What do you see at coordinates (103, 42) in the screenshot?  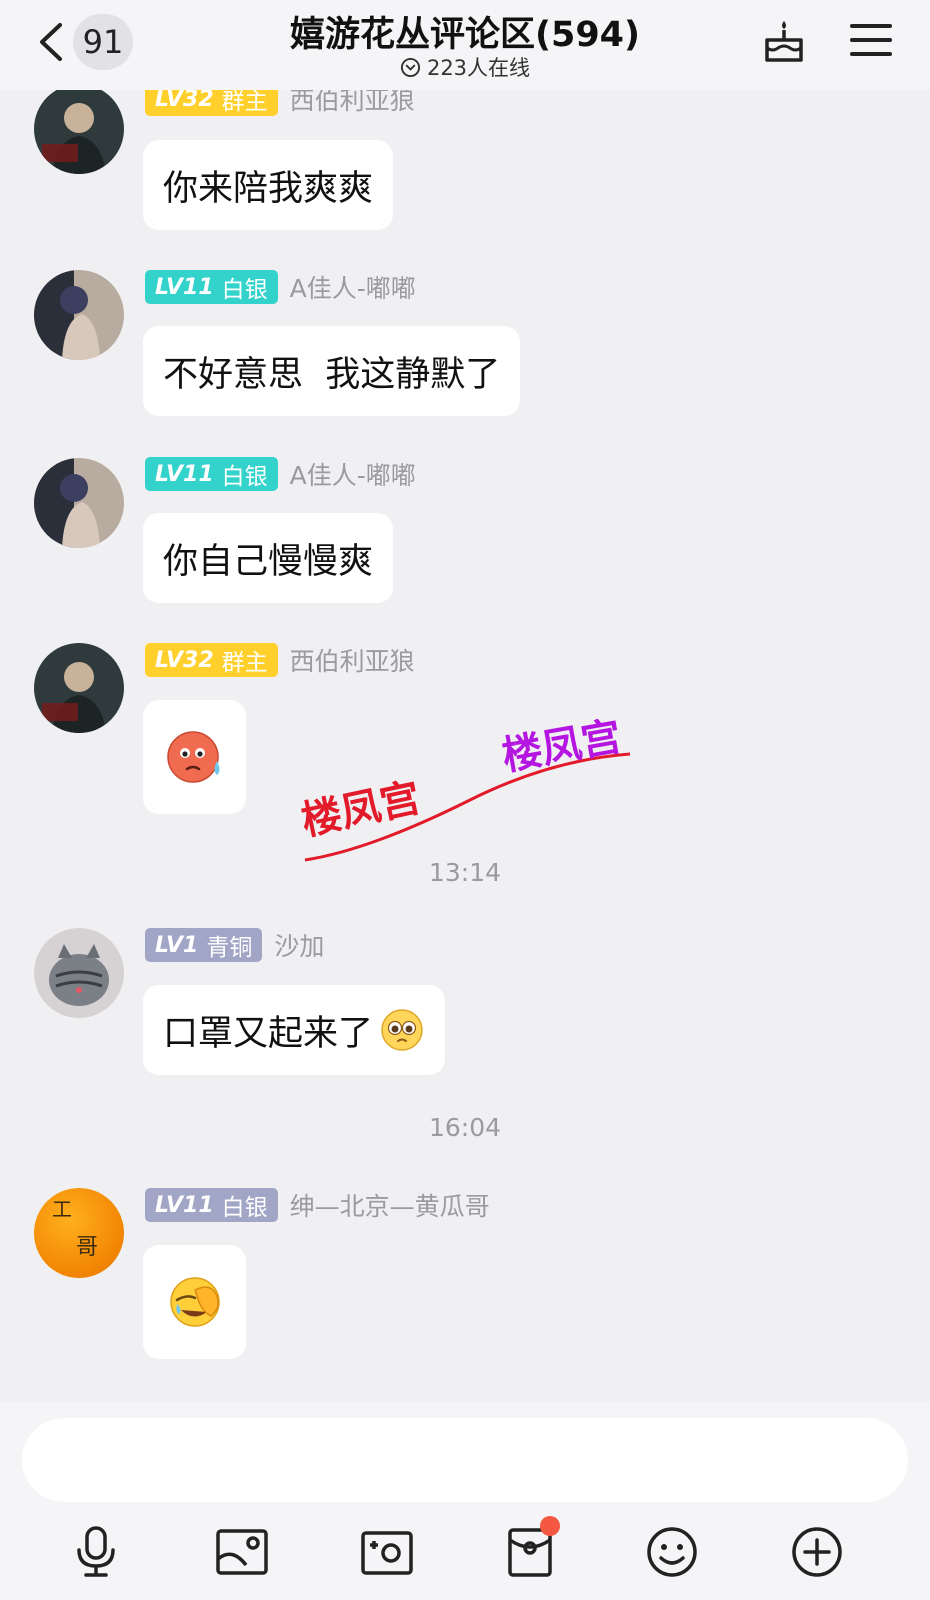 I see `unread-count-badge: 91` at bounding box center [103, 42].